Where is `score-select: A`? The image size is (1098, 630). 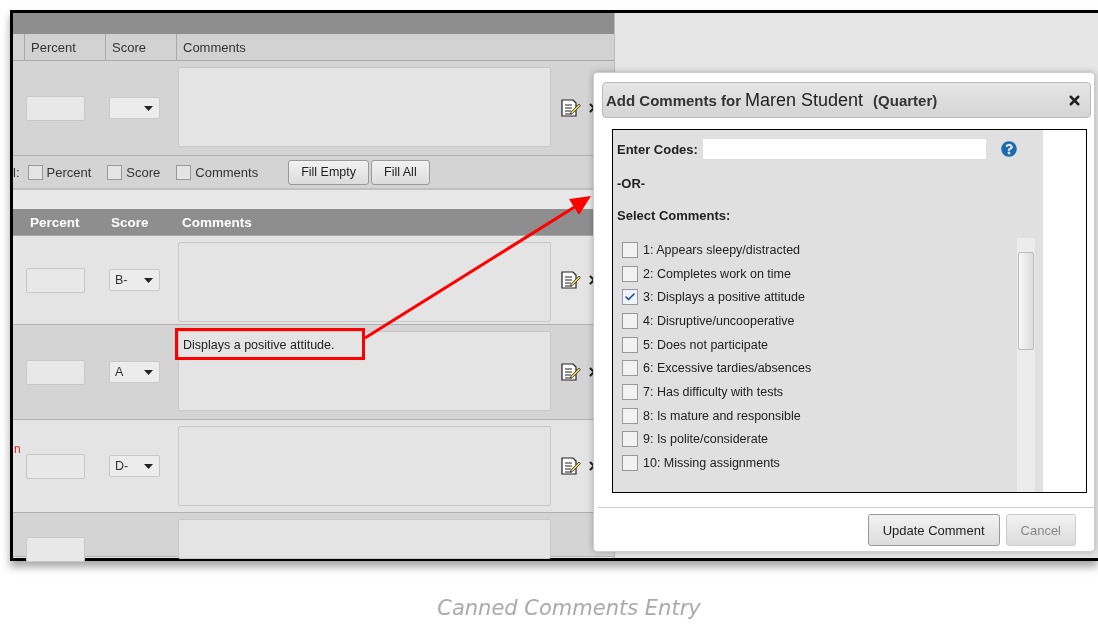 score-select: A is located at coordinates (134, 372).